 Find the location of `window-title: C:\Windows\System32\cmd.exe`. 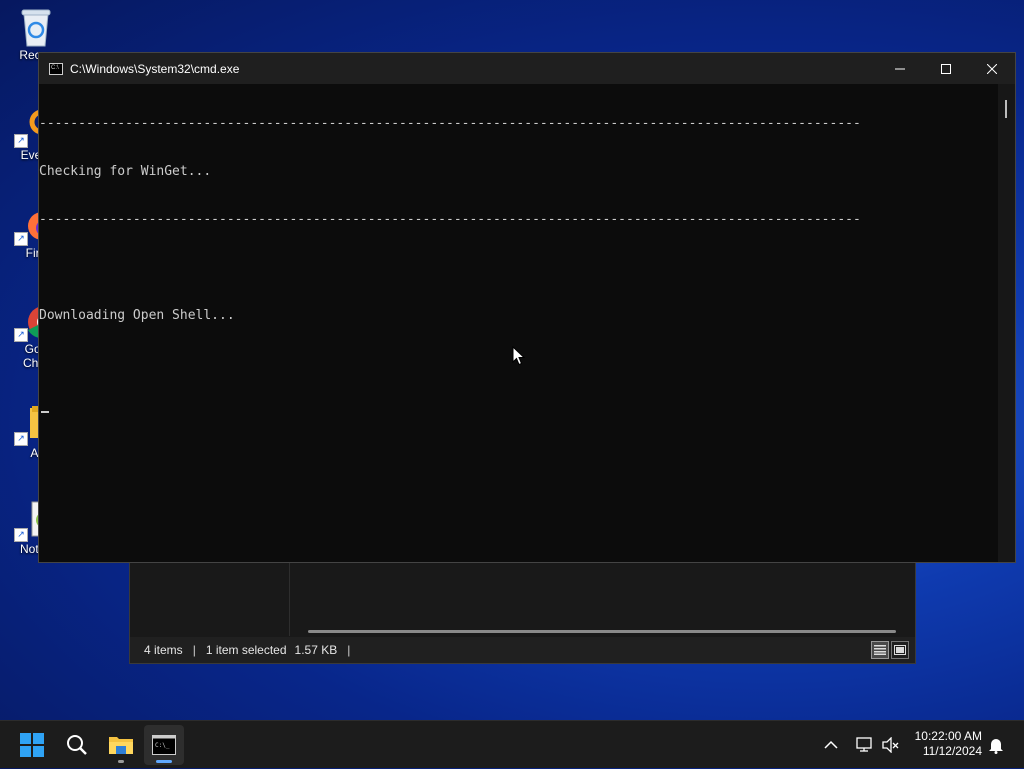

window-title: C:\Windows\System32\cmd.exe is located at coordinates (155, 68).